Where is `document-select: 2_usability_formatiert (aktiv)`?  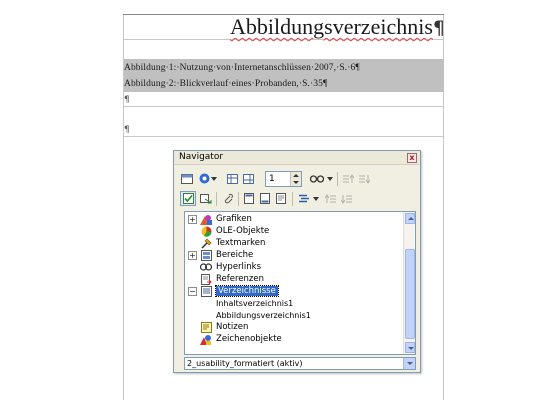 document-select: 2_usability_formatiert (aktiv) is located at coordinates (300, 363).